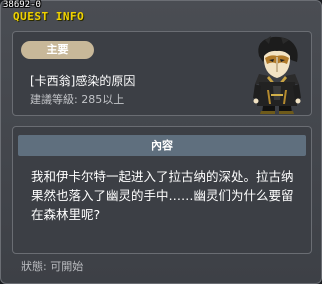 The width and height of the screenshot is (322, 284). Describe the element at coordinates (277, 75) in the screenshot. I see `npc-portrait-icon` at that location.